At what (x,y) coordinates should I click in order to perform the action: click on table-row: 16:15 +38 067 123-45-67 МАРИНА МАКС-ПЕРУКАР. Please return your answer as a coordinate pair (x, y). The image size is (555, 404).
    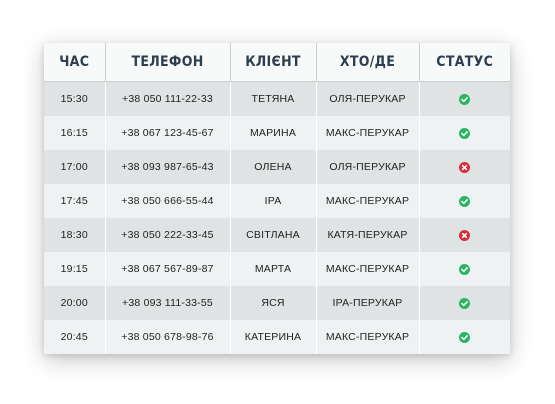
    Looking at the image, I should click on (277, 133).